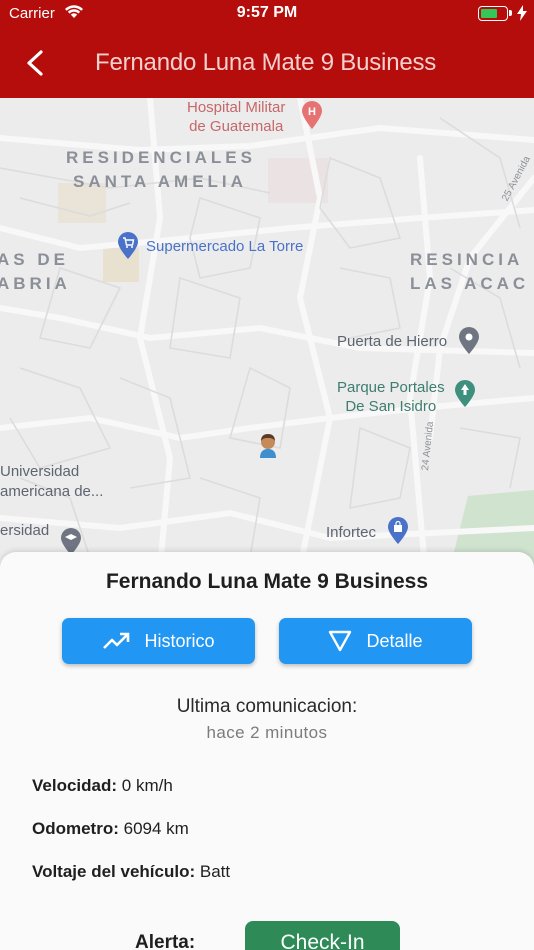  What do you see at coordinates (267, 581) in the screenshot?
I see `vehicle-name: Fernando Luna Mate 9 Business` at bounding box center [267, 581].